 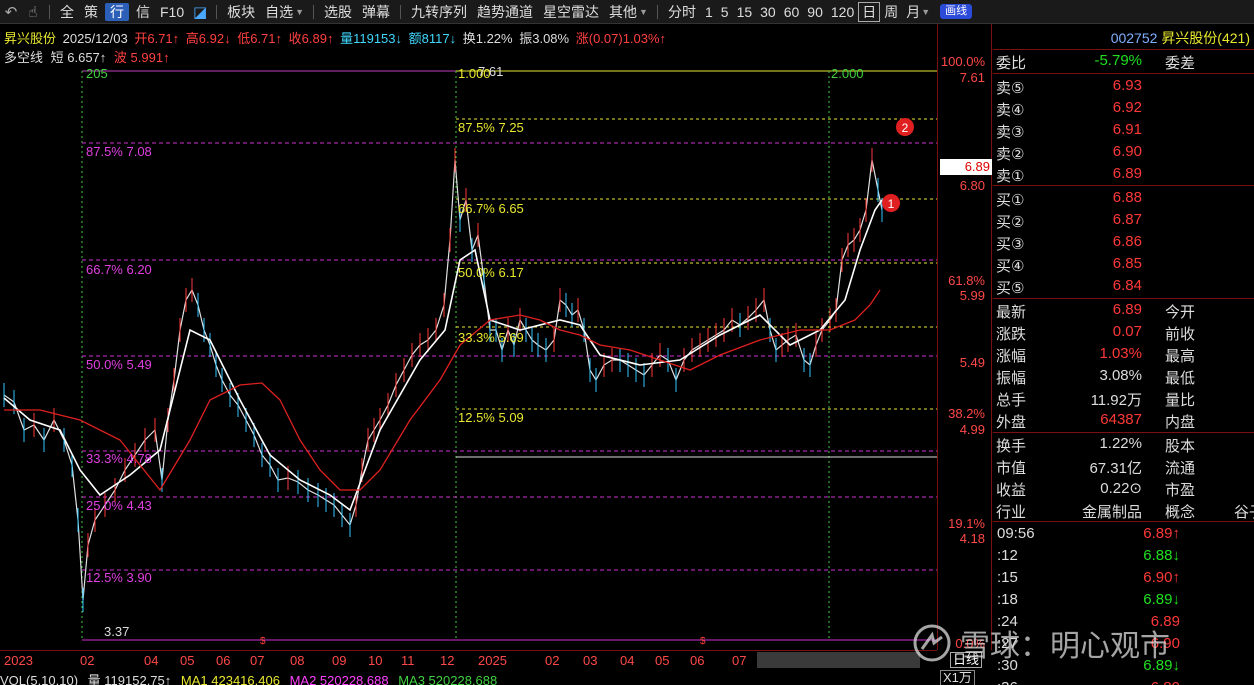 I want to click on time-label: 12, so click(x=447, y=660).